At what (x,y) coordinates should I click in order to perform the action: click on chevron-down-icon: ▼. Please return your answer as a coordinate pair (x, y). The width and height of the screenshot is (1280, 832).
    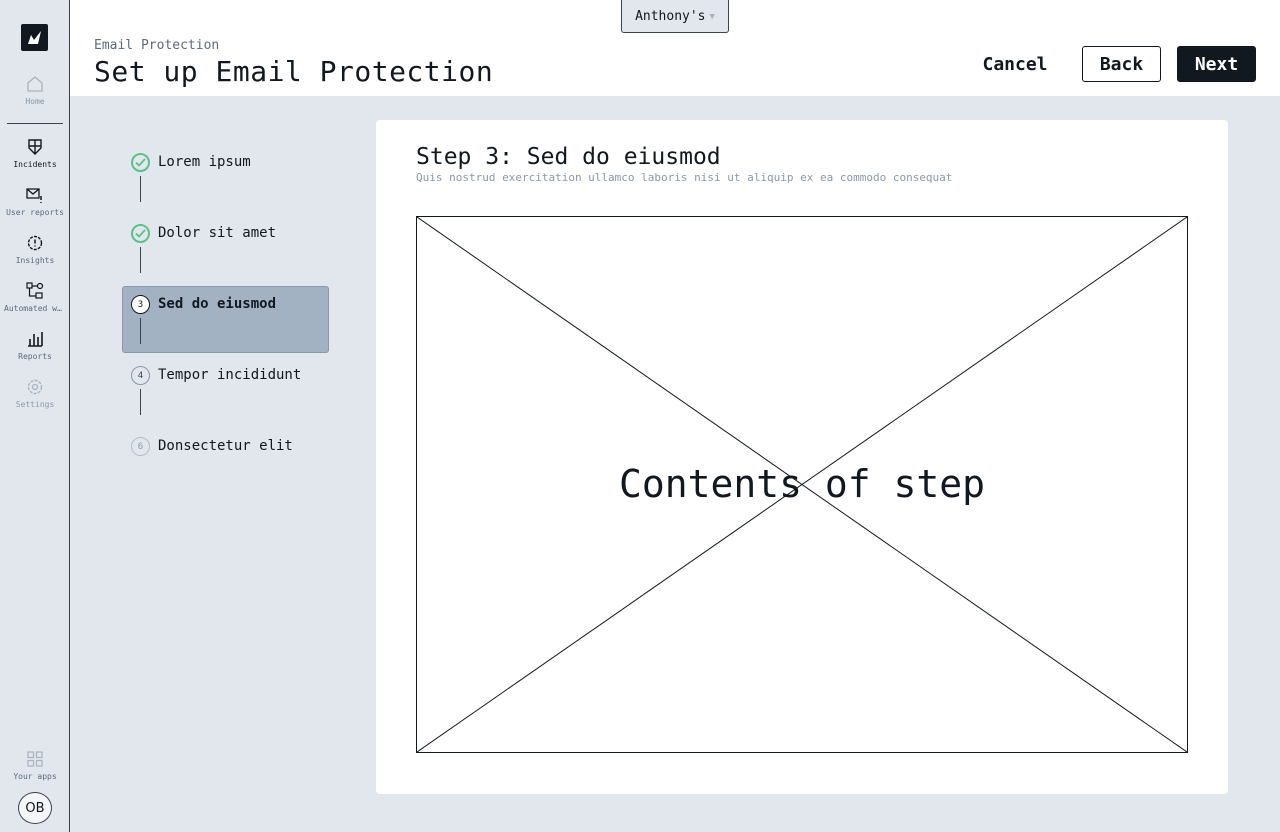
    Looking at the image, I should click on (712, 16).